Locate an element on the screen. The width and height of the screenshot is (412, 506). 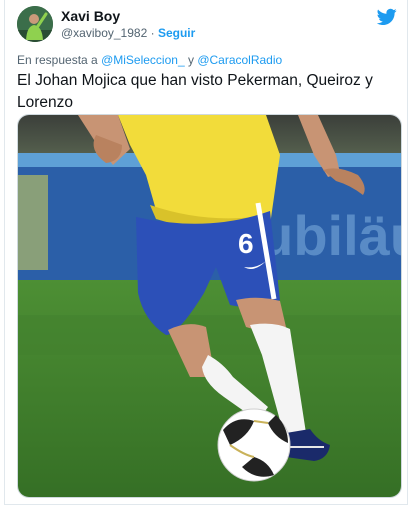
avatar-image is located at coordinates (35, 24).